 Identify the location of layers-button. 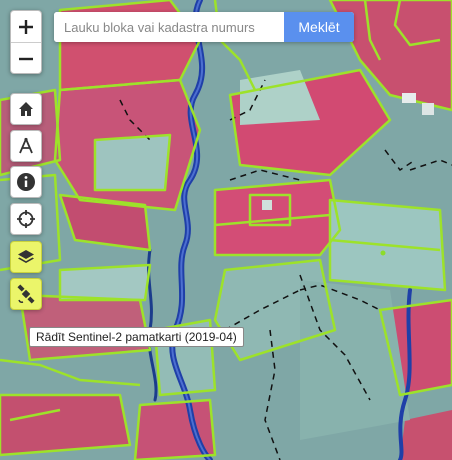
(26, 257).